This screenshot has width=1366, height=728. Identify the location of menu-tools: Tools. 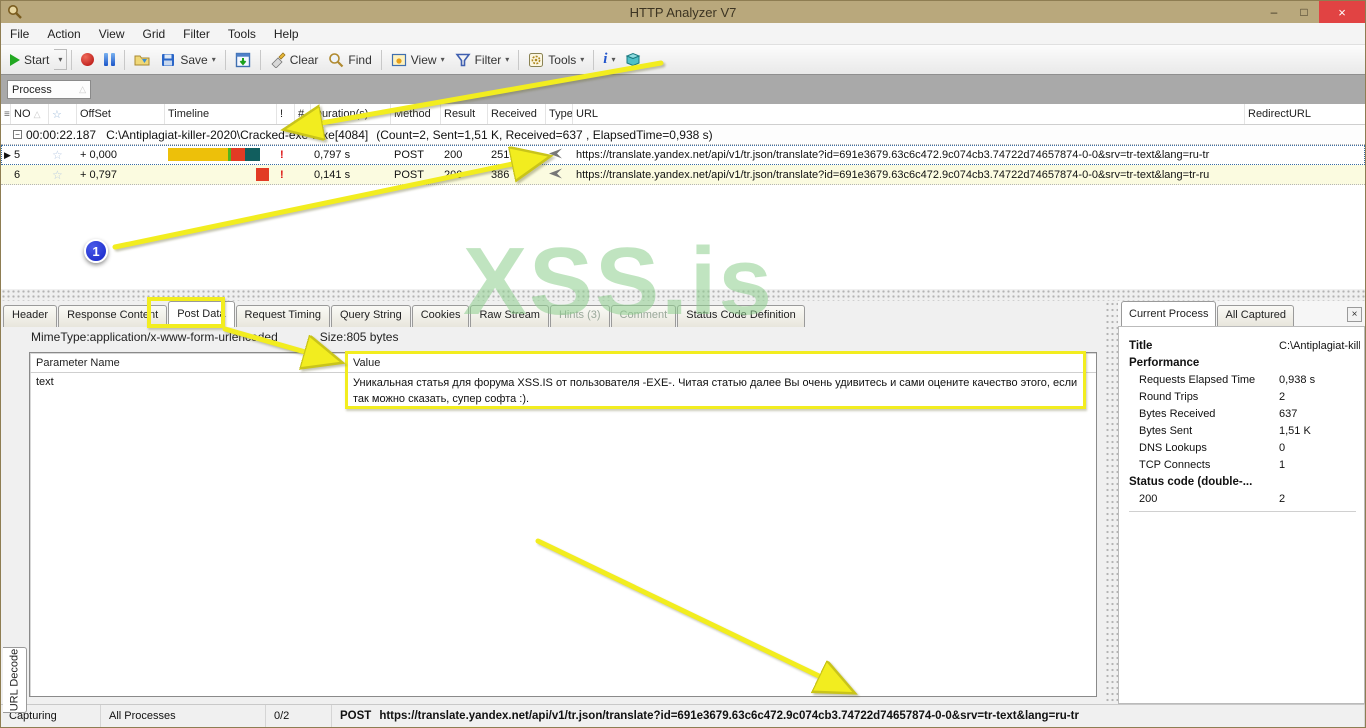
(242, 34).